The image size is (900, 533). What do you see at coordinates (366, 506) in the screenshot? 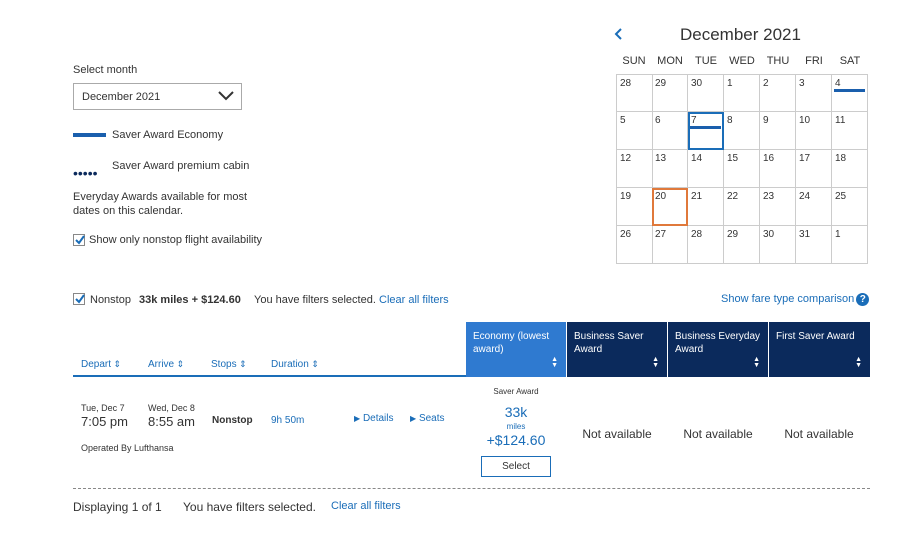
I see `footer-clear-all-filters-link: Clear all filters` at bounding box center [366, 506].